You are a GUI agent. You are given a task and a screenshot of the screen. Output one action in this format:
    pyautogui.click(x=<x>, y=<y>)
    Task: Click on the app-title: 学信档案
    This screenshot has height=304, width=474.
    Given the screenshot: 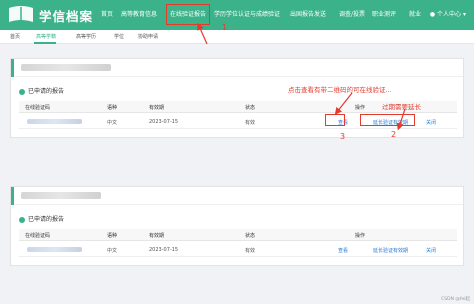 What is the action you would take?
    pyautogui.click(x=66, y=15)
    